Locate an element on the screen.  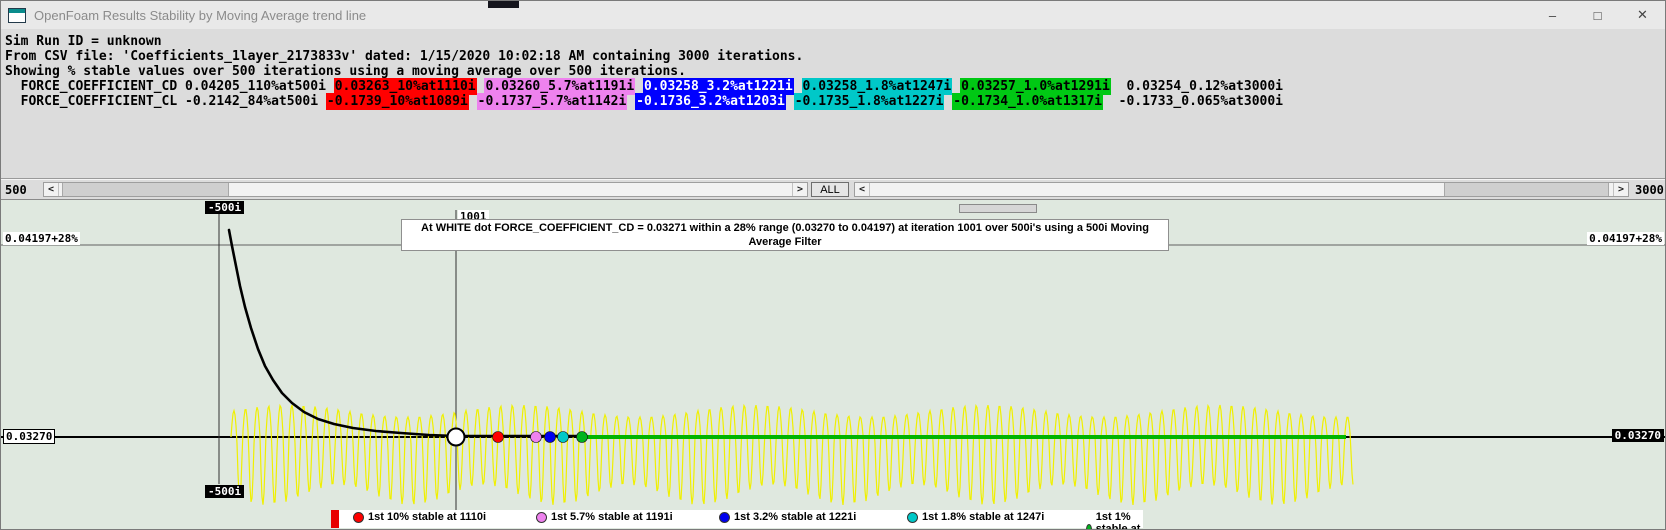
sim-run-id-line: Sim Run ID = unknown is located at coordinates (83, 41).